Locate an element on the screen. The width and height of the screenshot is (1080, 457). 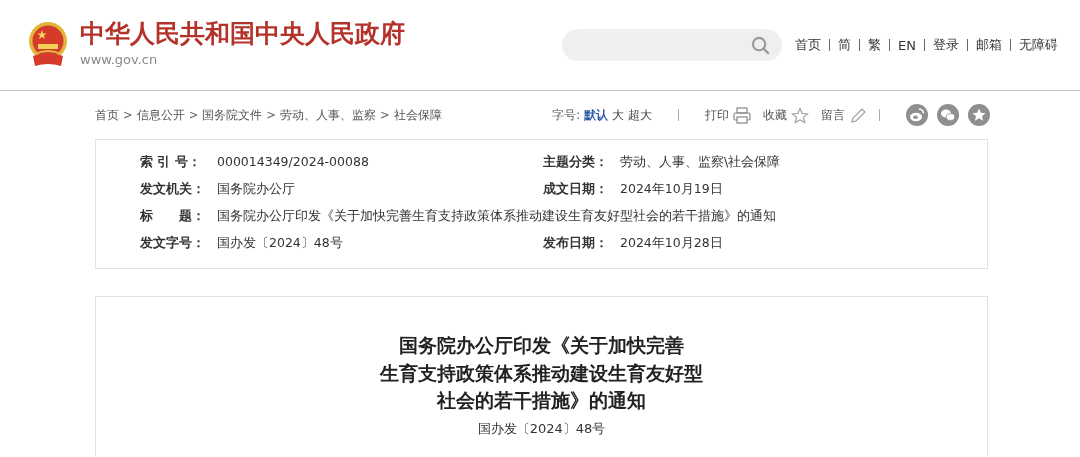
nav-link: EN is located at coordinates (907, 45).